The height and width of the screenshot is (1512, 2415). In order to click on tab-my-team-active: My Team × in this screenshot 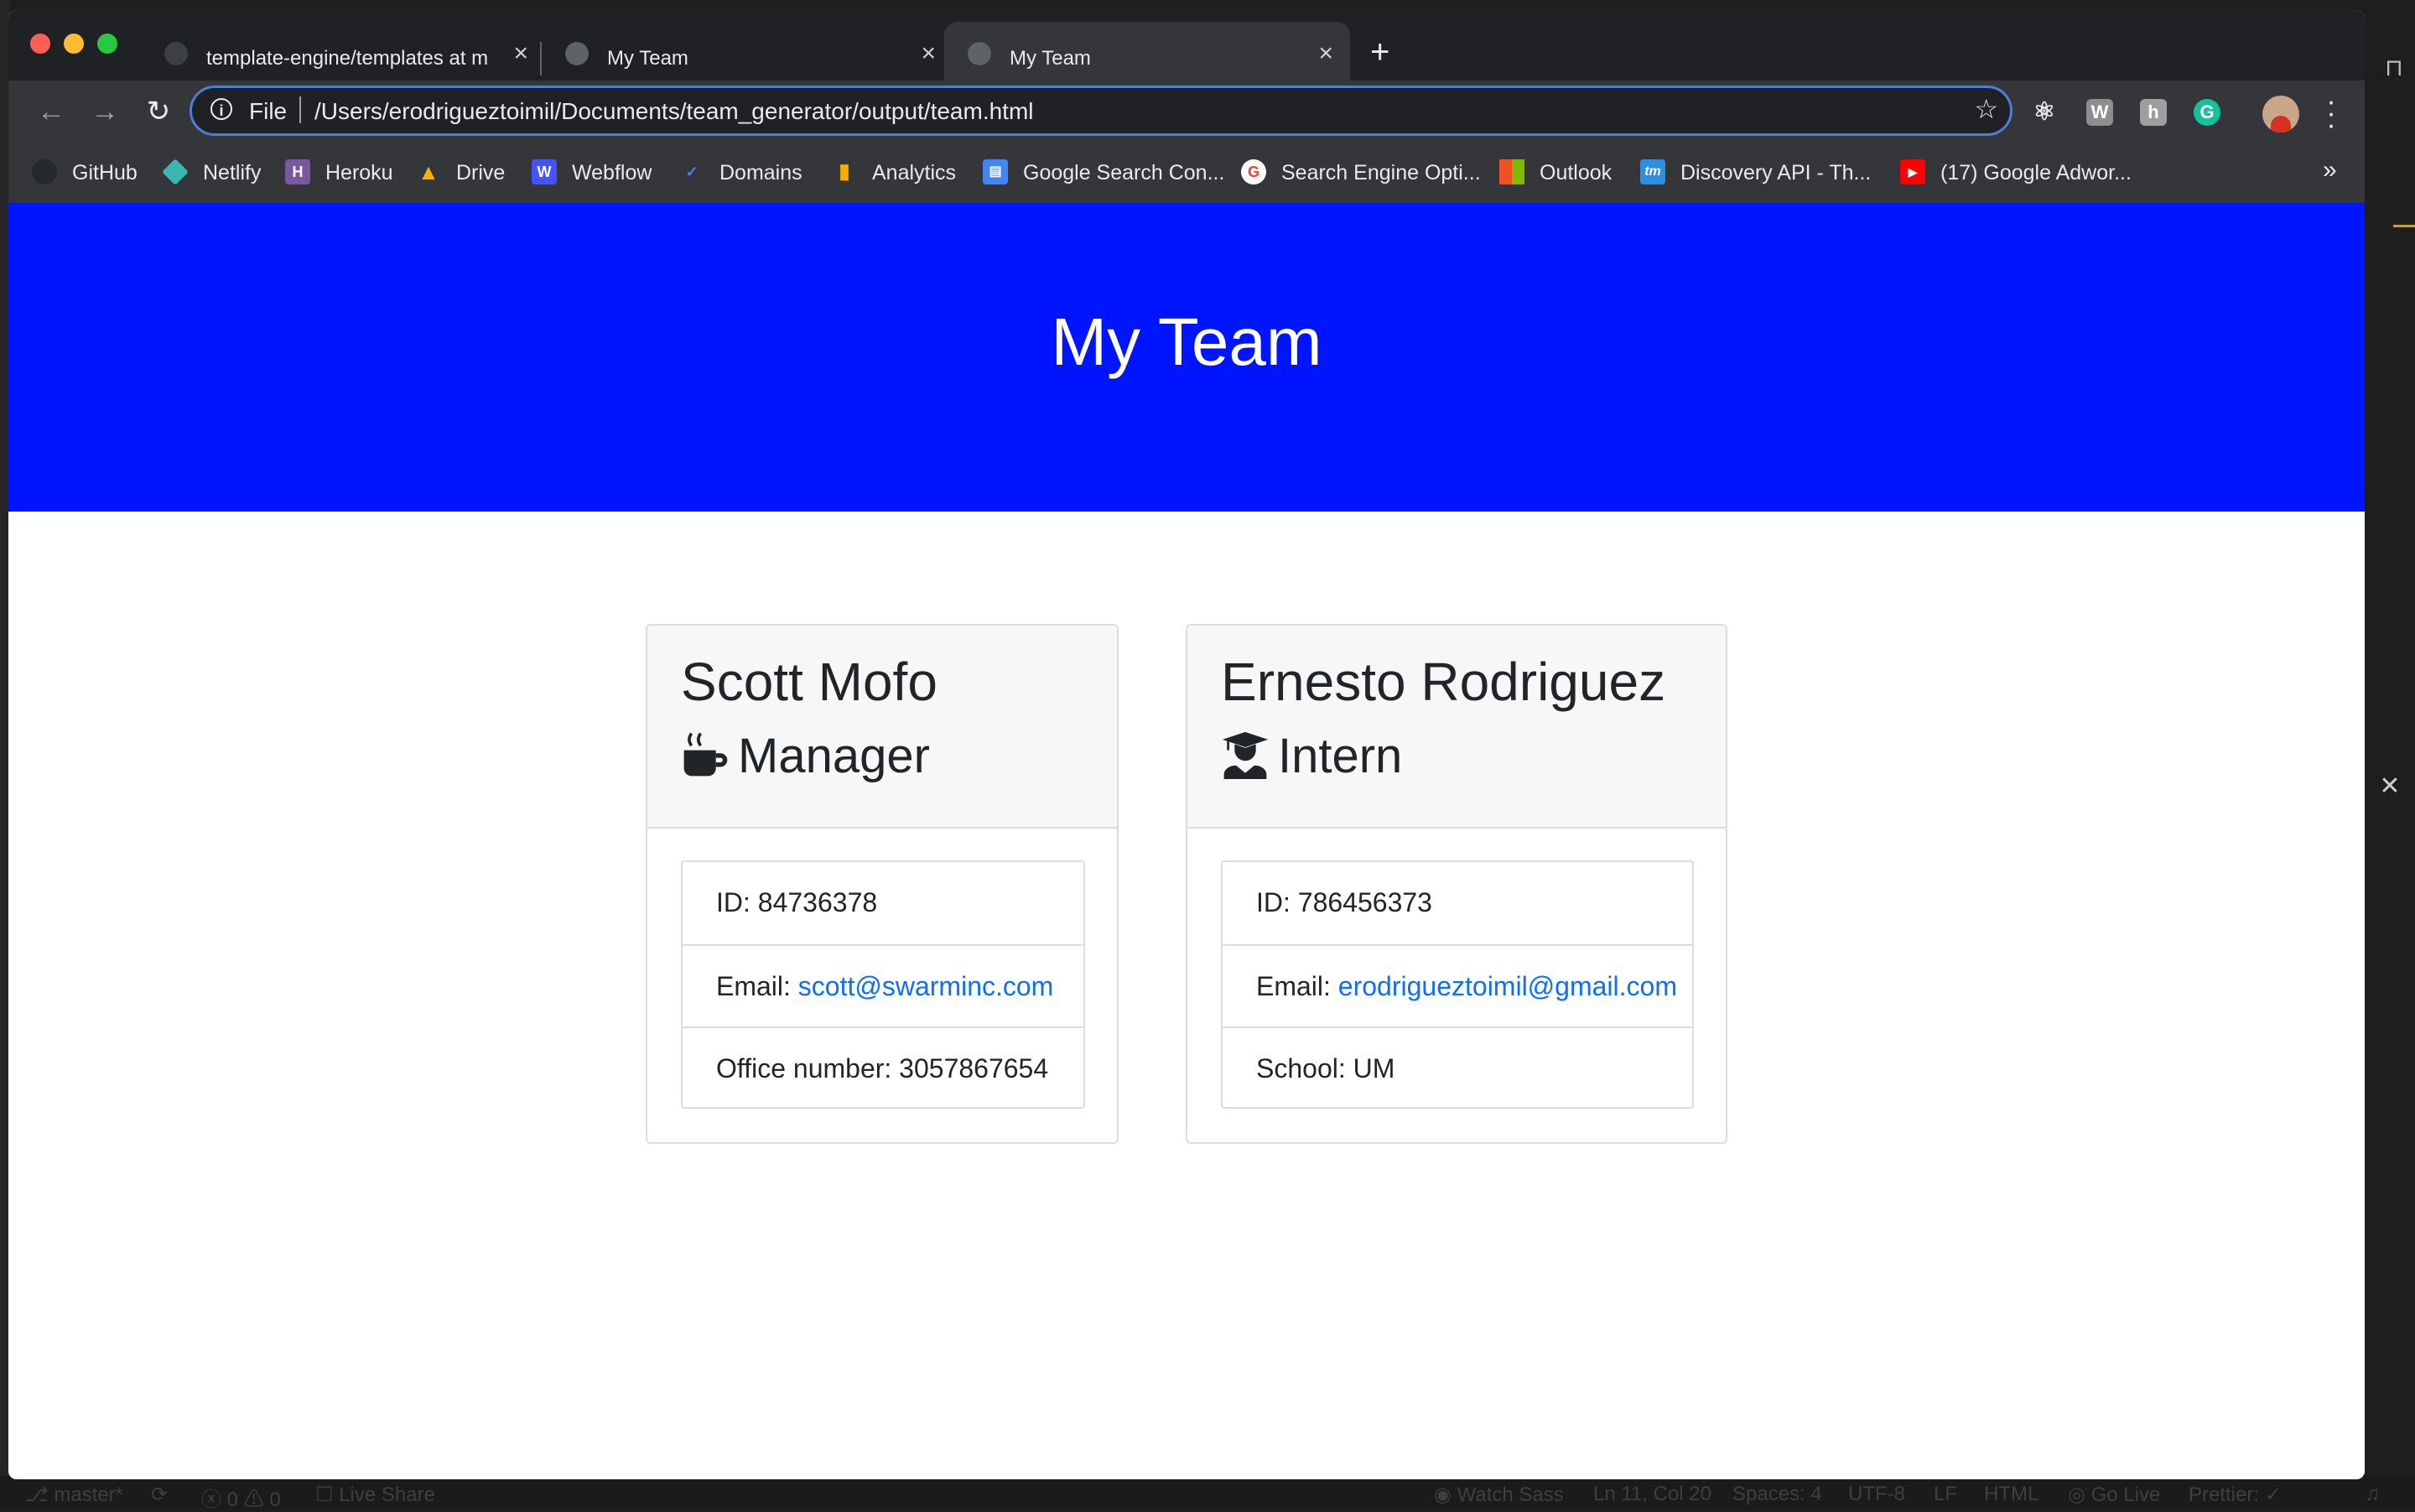, I will do `click(1147, 51)`.